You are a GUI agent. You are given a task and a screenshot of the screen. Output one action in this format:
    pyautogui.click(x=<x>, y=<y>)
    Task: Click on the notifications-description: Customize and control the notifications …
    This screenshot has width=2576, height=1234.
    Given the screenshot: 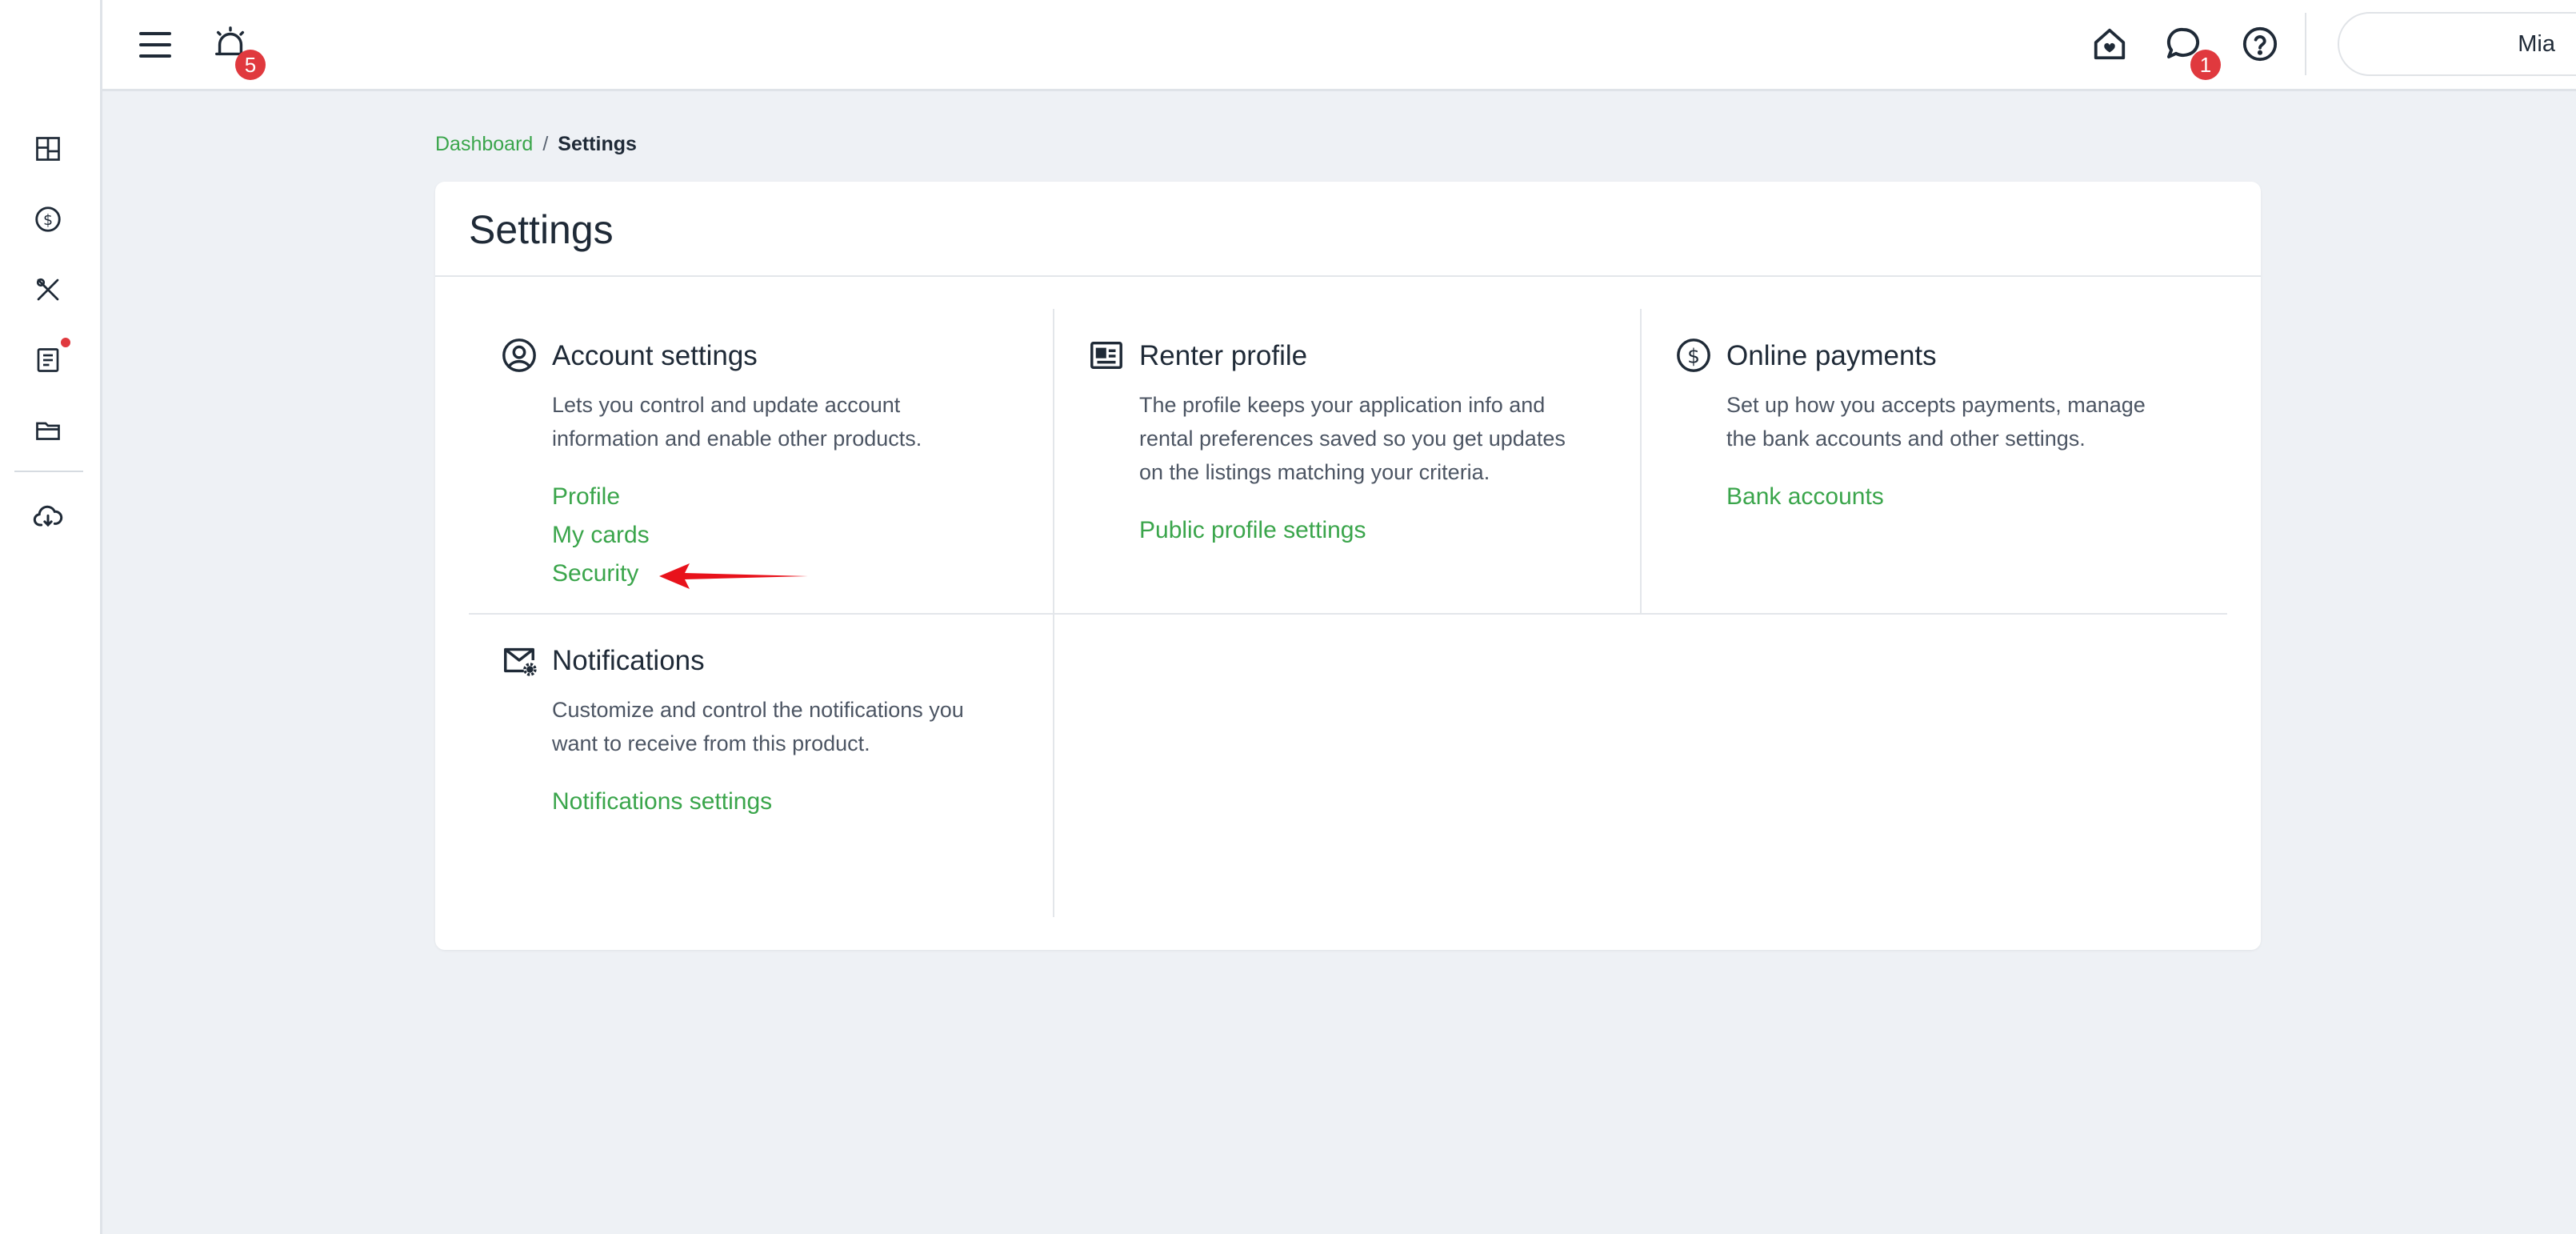 What is the action you would take?
    pyautogui.click(x=758, y=726)
    